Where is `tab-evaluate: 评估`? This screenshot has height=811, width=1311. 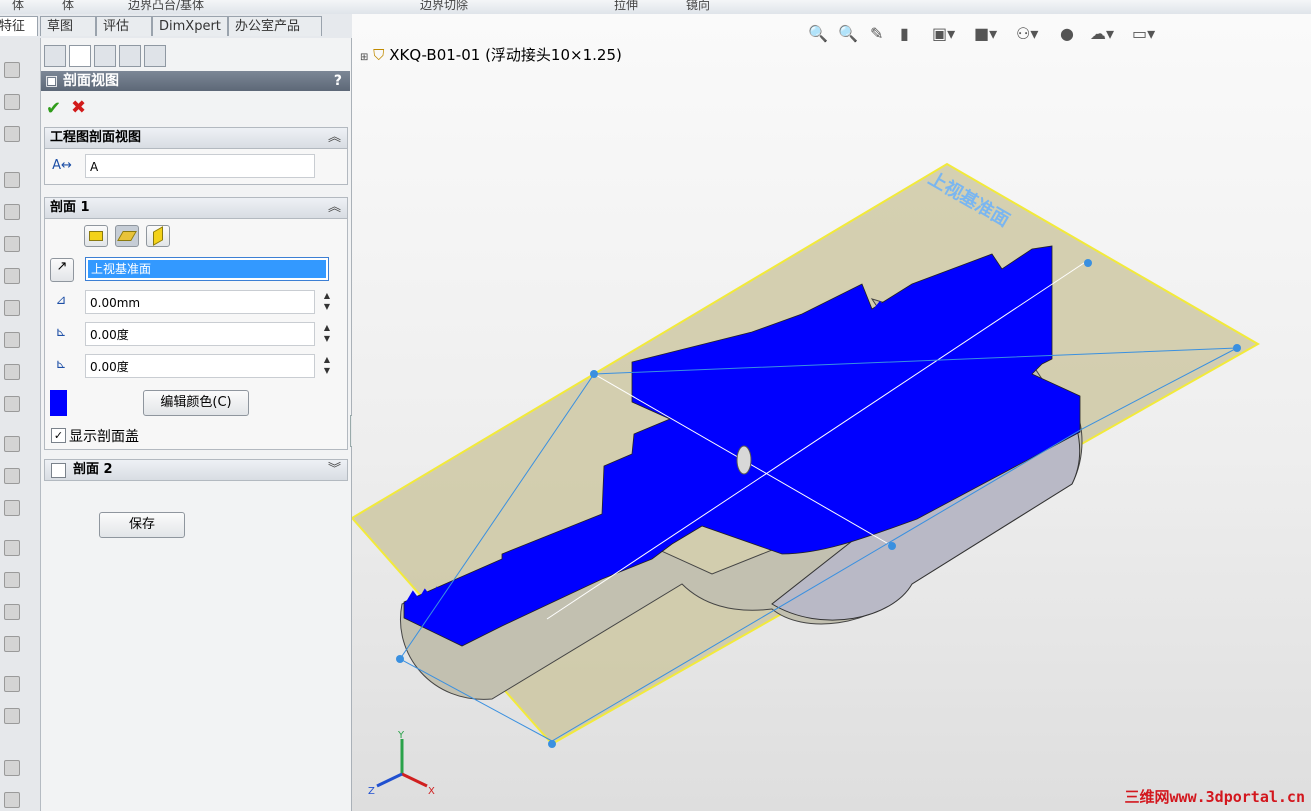
tab-evaluate: 评估 is located at coordinates (124, 26).